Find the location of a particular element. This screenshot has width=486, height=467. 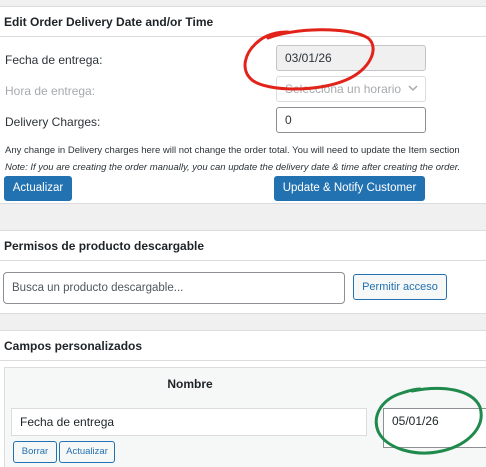

delivery-time-label: Hora de entrega: is located at coordinates (50, 91).